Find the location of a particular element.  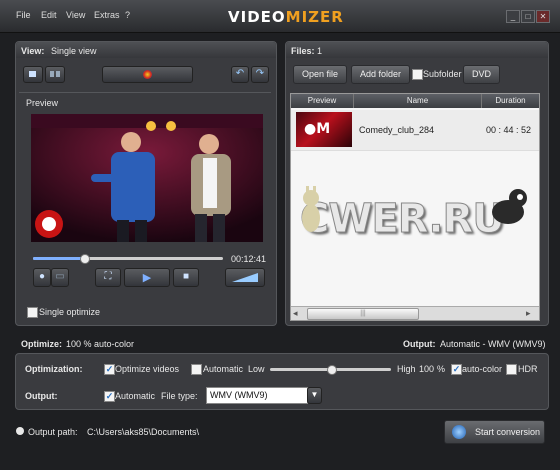

slider-low-label: Low is located at coordinates (256, 369).